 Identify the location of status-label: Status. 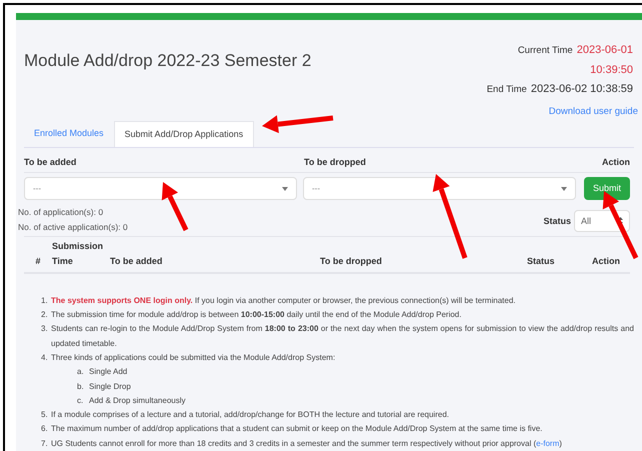
(557, 221).